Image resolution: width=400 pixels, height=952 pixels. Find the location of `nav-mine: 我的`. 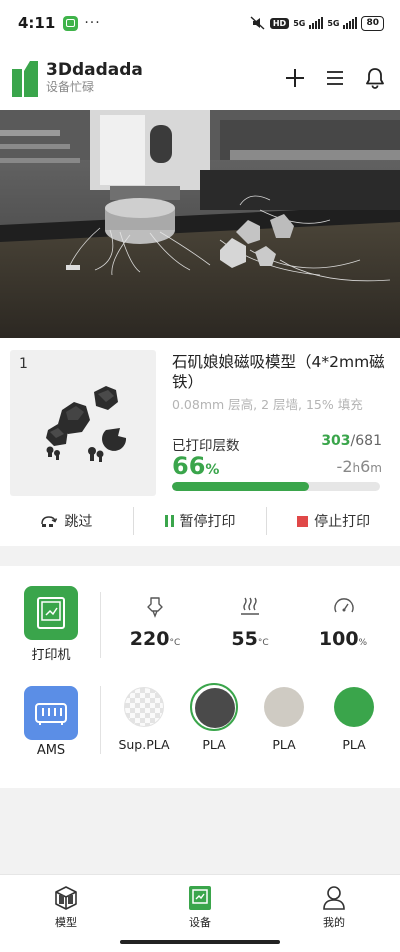

nav-mine: 我的 is located at coordinates (334, 907).